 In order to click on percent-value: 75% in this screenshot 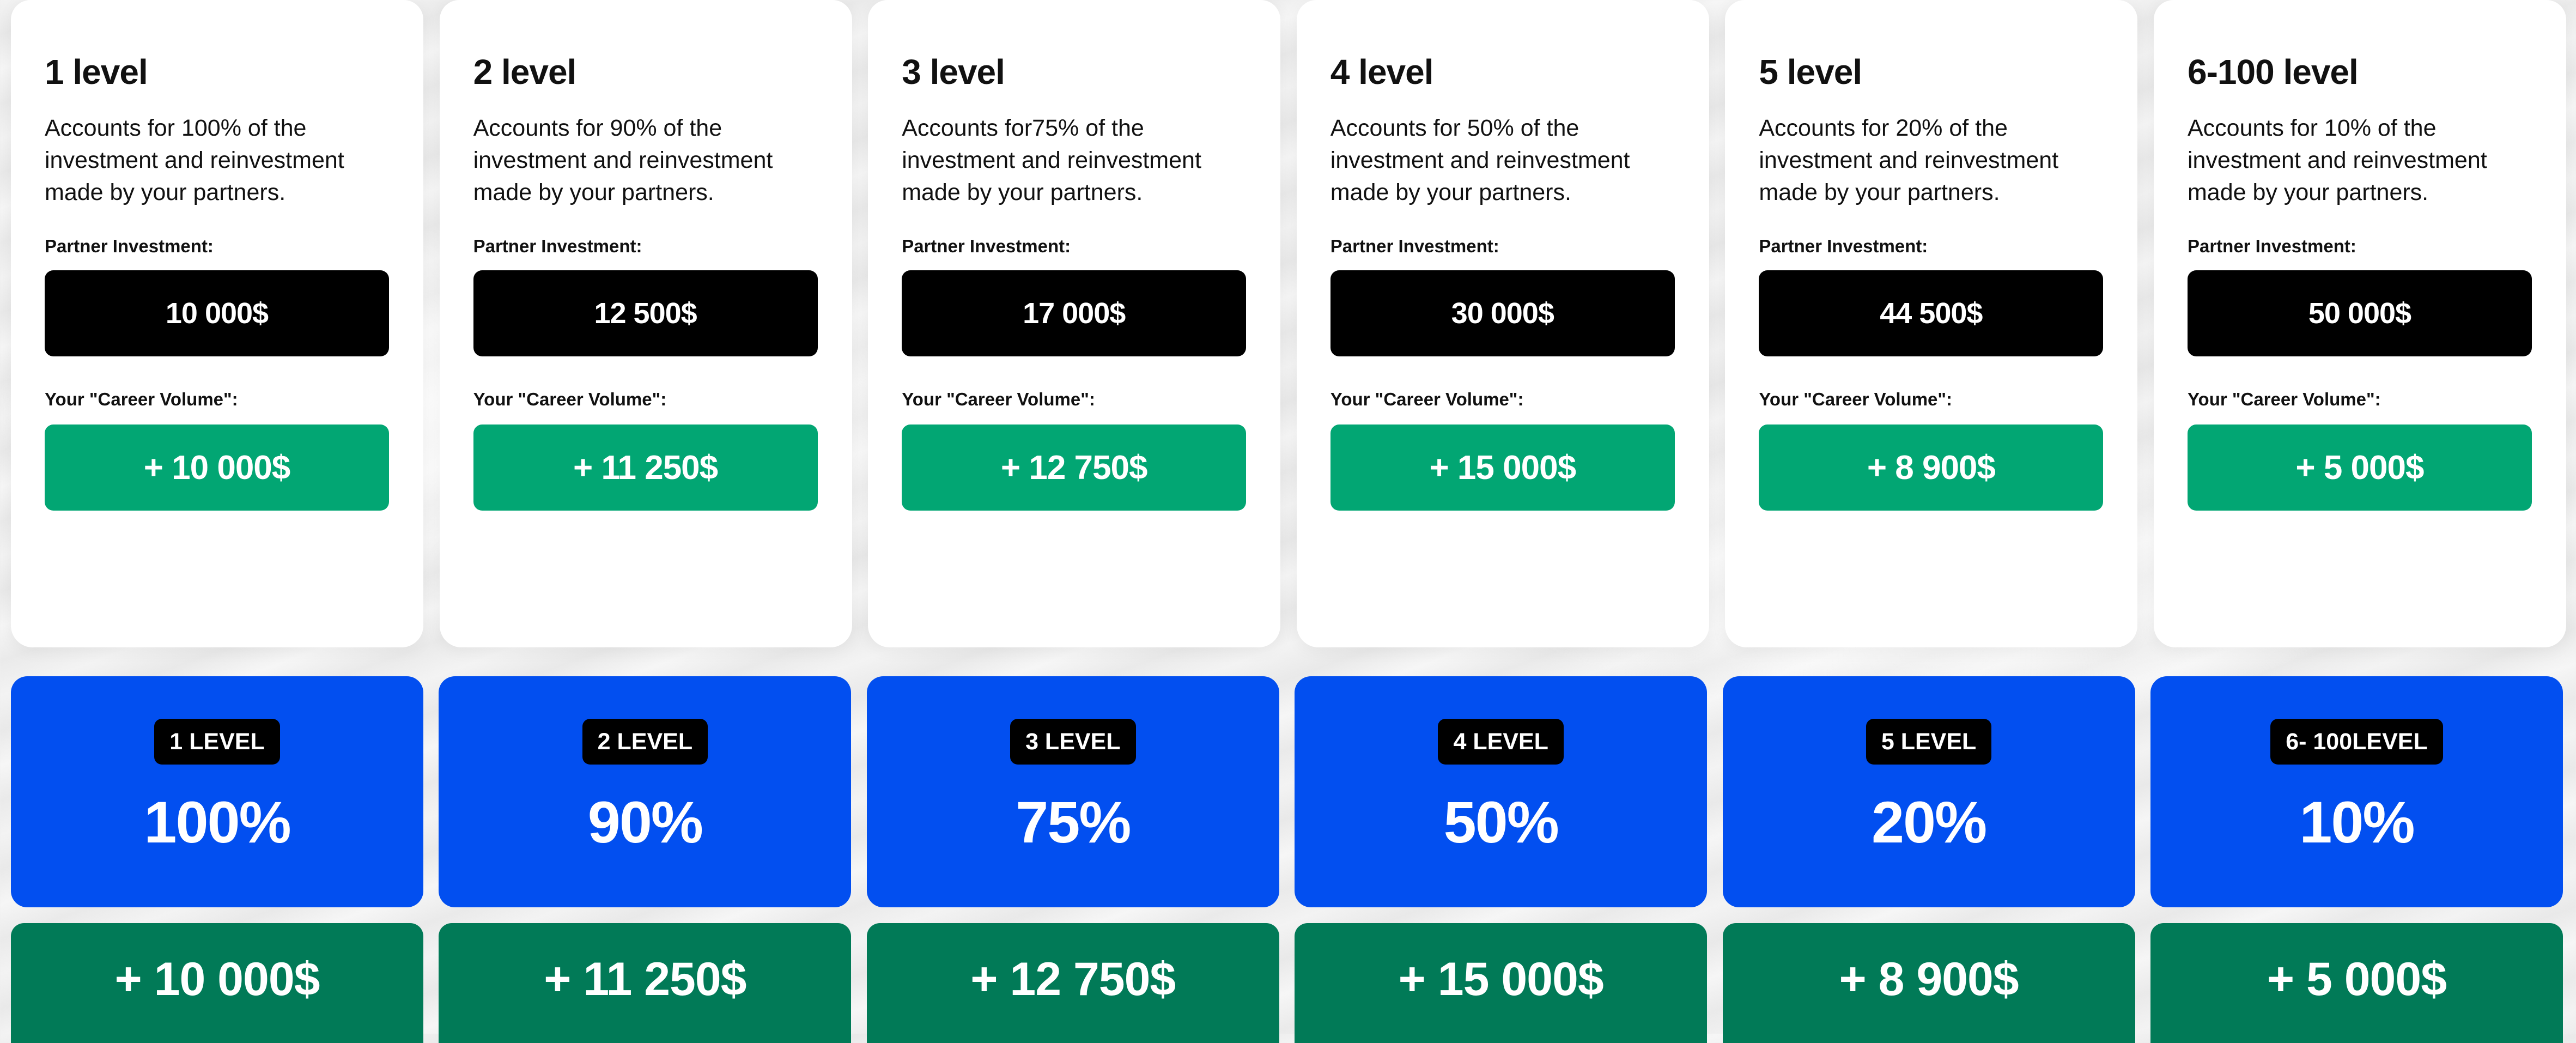, I will do `click(1073, 822)`.